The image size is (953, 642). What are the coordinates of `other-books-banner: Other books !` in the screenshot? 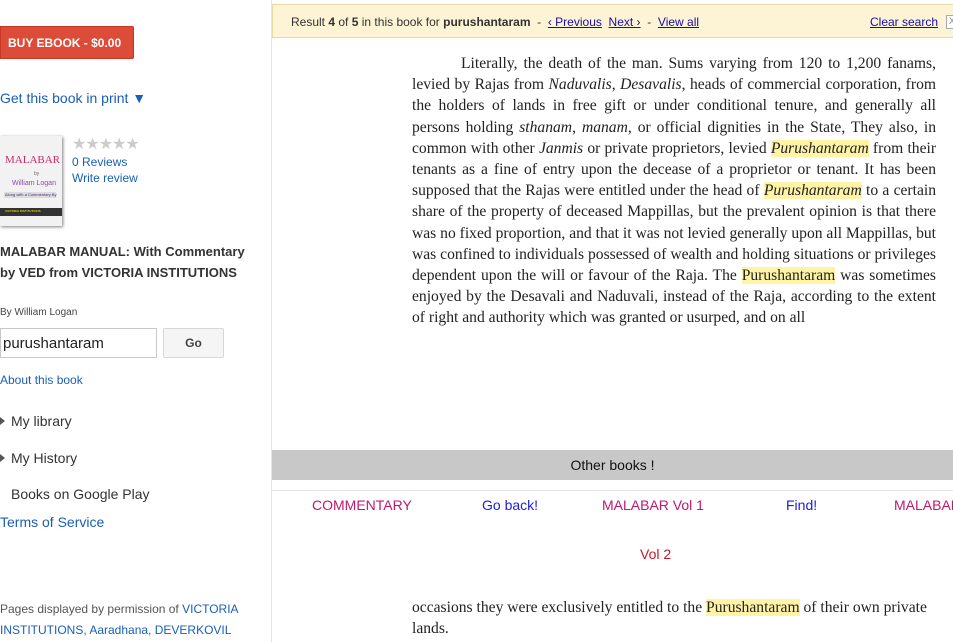 It's located at (612, 465).